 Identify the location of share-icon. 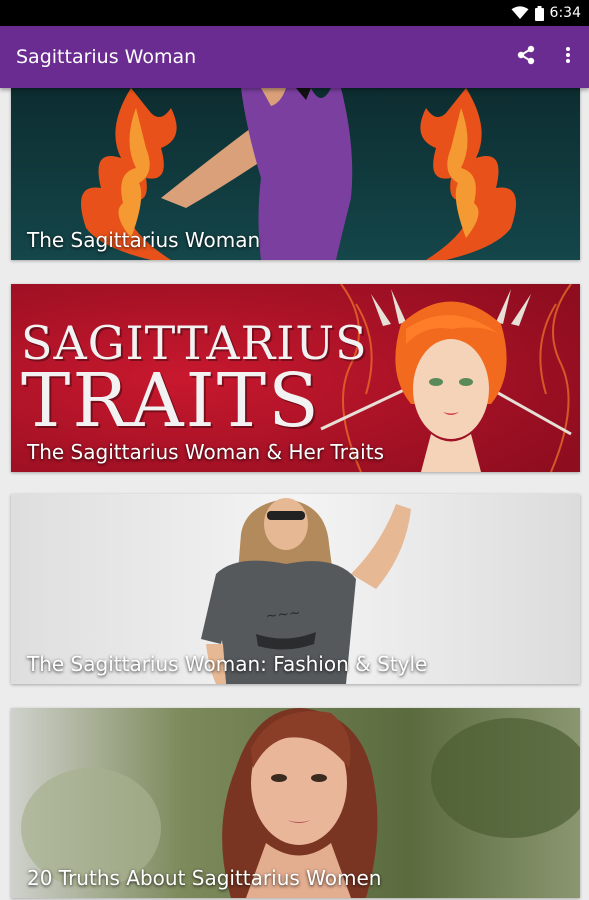
(526, 57).